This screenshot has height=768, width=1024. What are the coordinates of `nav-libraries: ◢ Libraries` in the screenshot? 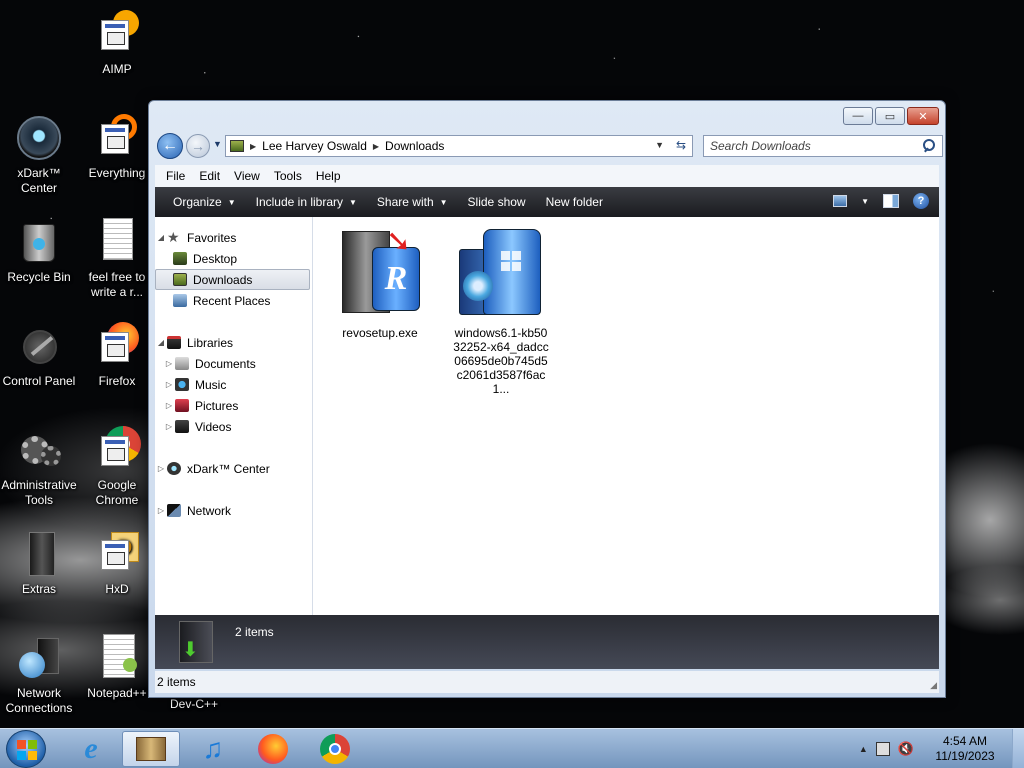 It's located at (233, 342).